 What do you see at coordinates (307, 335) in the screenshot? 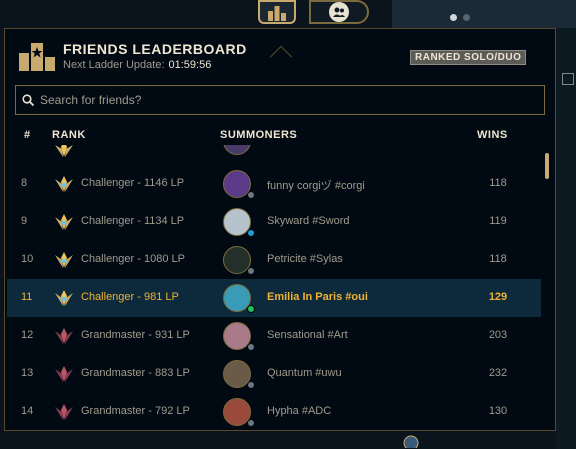
I see `summoner-name: Sensational #Art` at bounding box center [307, 335].